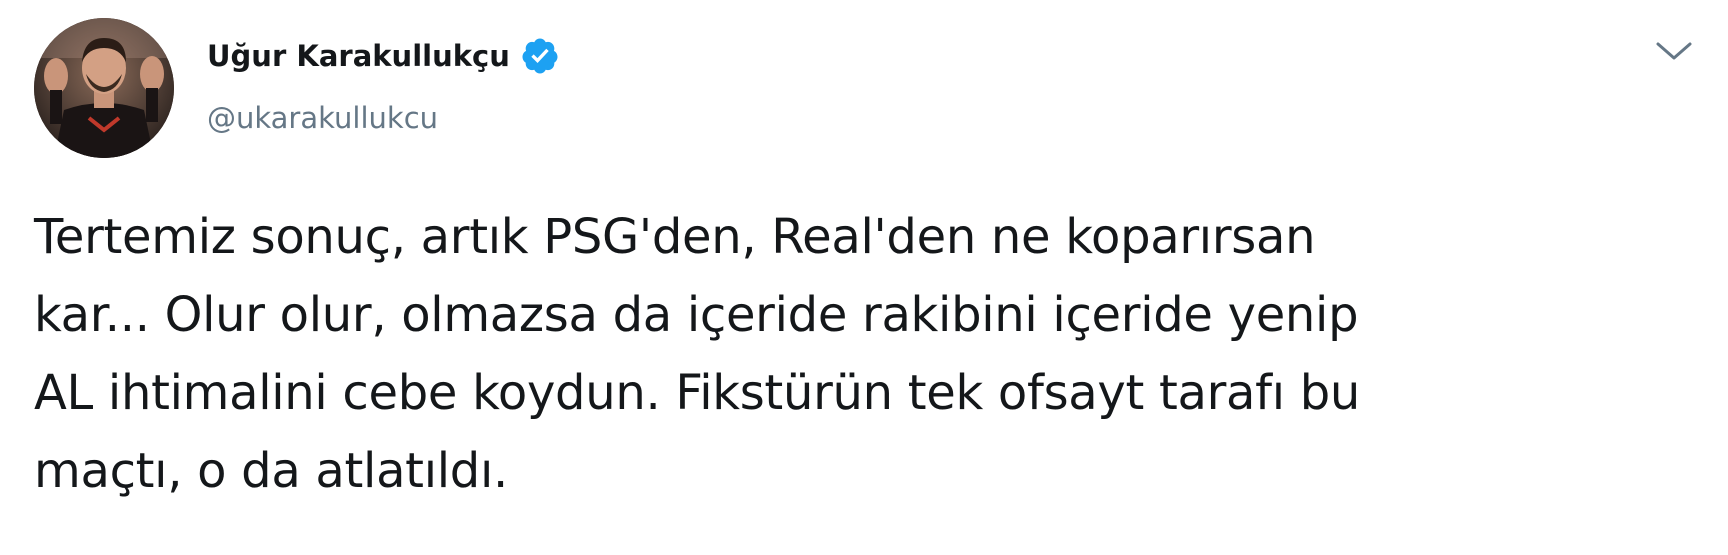 This screenshot has height=555, width=1728. What do you see at coordinates (540, 56) in the screenshot?
I see `verified-badge-icon` at bounding box center [540, 56].